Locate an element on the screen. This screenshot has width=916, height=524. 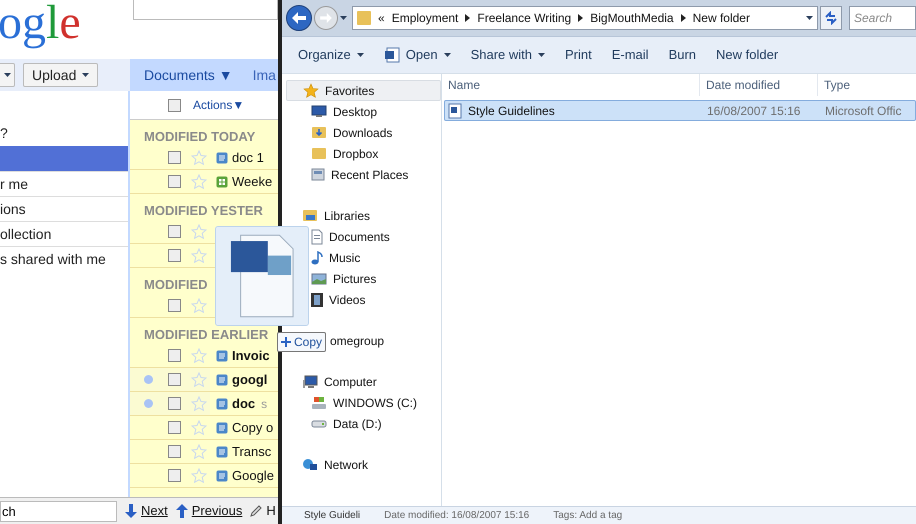
nav-item: r me is located at coordinates (64, 183).